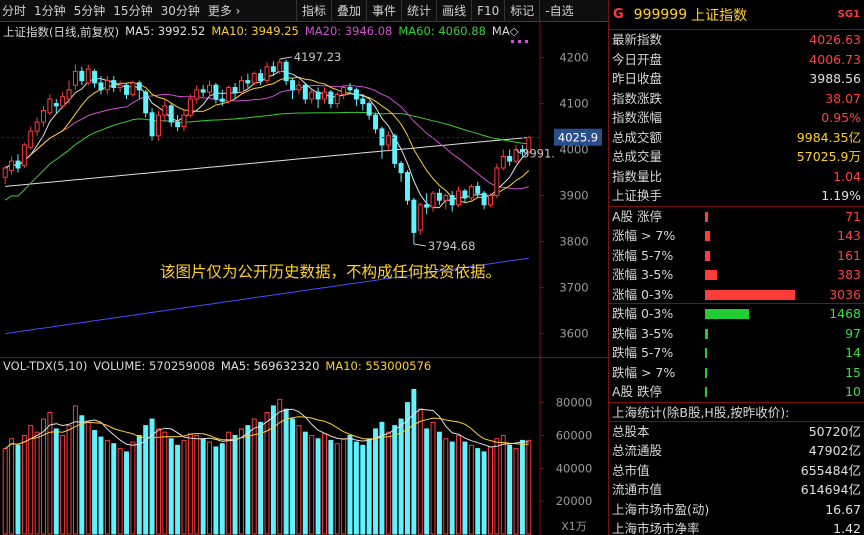 This screenshot has height=535, width=864. What do you see at coordinates (574, 435) in the screenshot?
I see `volume-tick-label: 60000` at bounding box center [574, 435].